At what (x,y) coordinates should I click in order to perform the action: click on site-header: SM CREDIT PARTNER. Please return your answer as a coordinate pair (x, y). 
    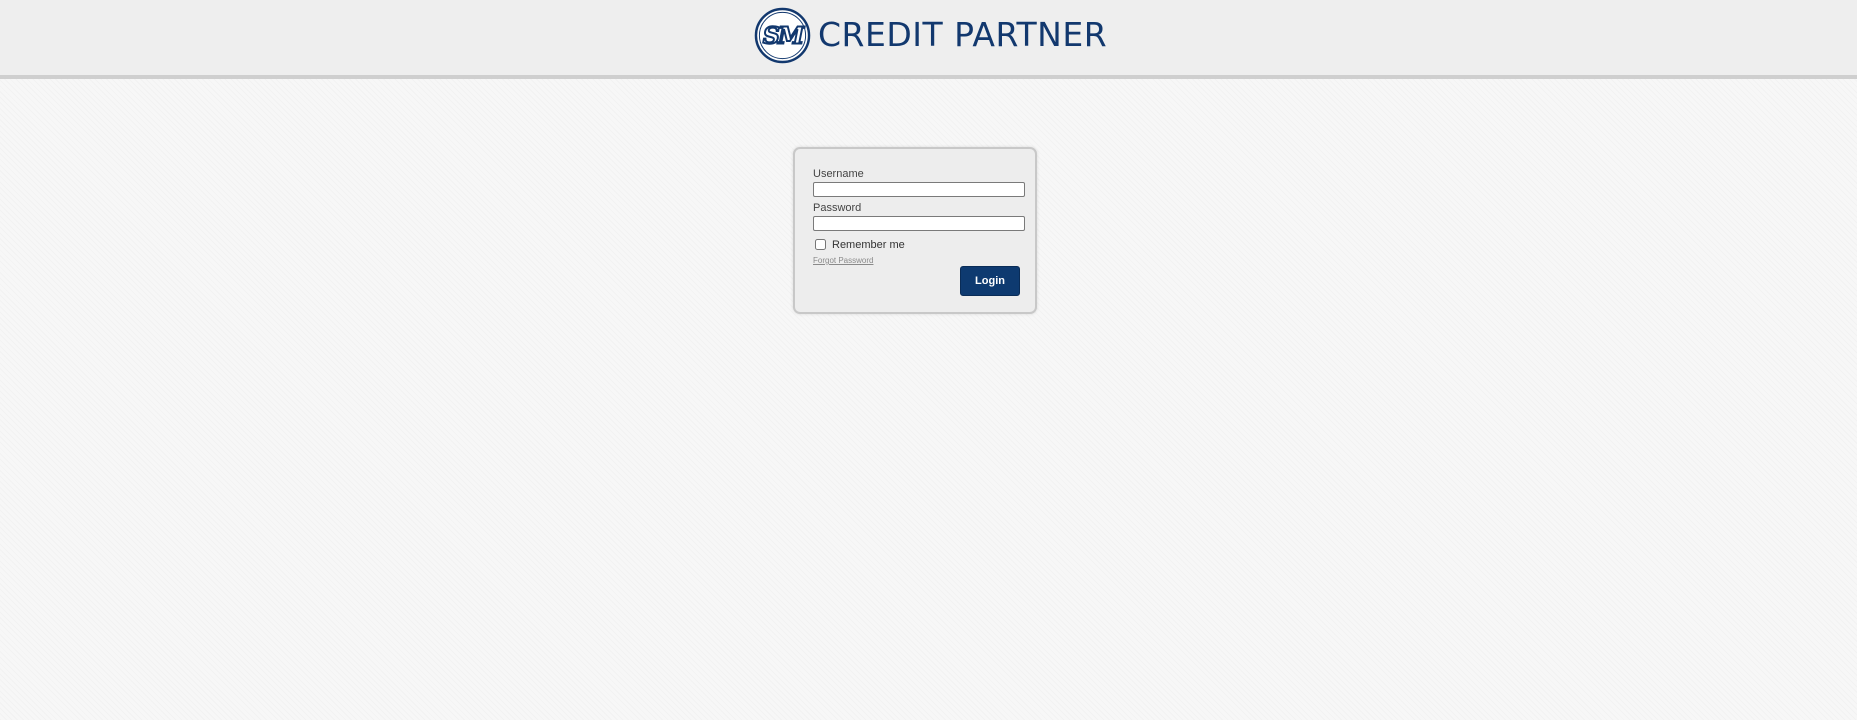
    Looking at the image, I should click on (928, 39).